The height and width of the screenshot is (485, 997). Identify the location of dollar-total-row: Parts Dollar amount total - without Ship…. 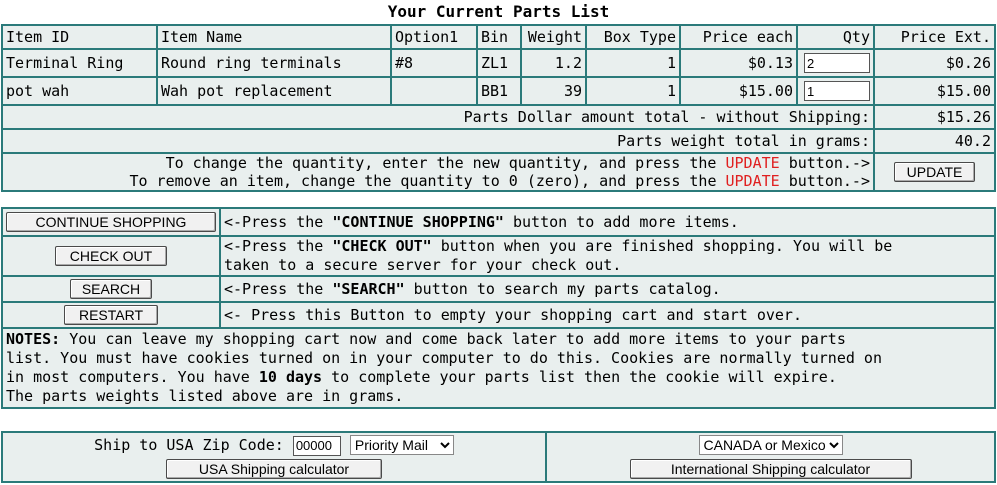
(498, 117).